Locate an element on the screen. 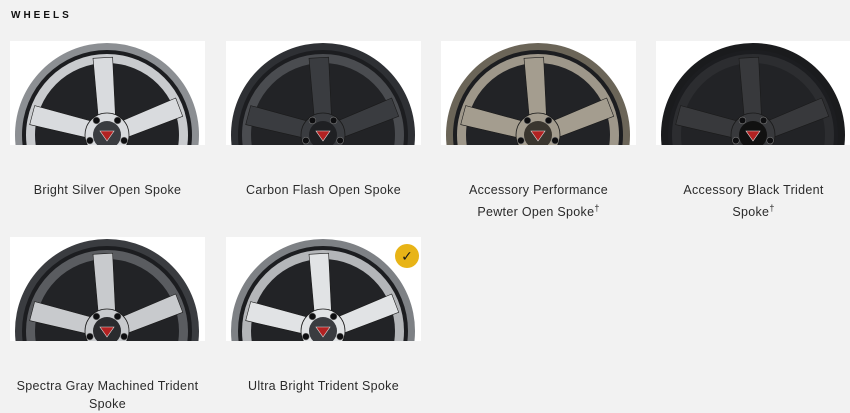 Image resolution: width=850 pixels, height=413 pixels. wheel-option-accessory-performance-pewter-open-spoke: Accessory Performance Pewter Open Spoke† is located at coordinates (538, 132).